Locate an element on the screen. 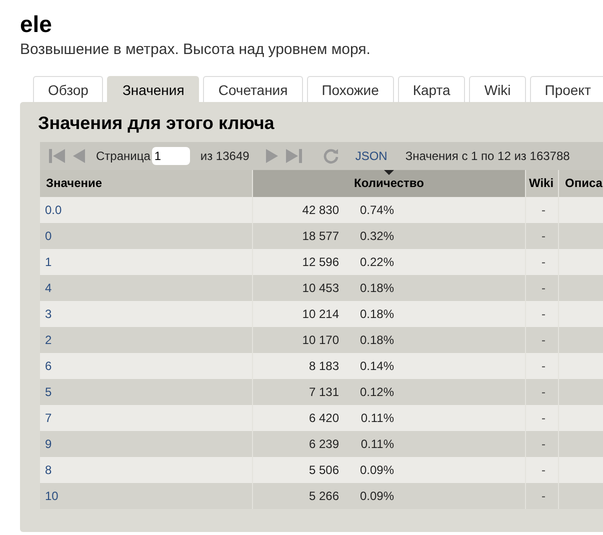 This screenshot has height=535, width=603. json-link: JSON is located at coordinates (371, 156).